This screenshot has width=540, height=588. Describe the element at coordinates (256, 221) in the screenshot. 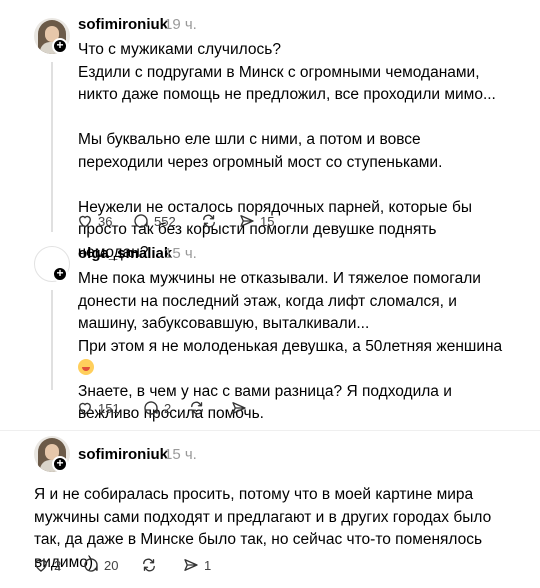

I see `share-button: 15` at that location.